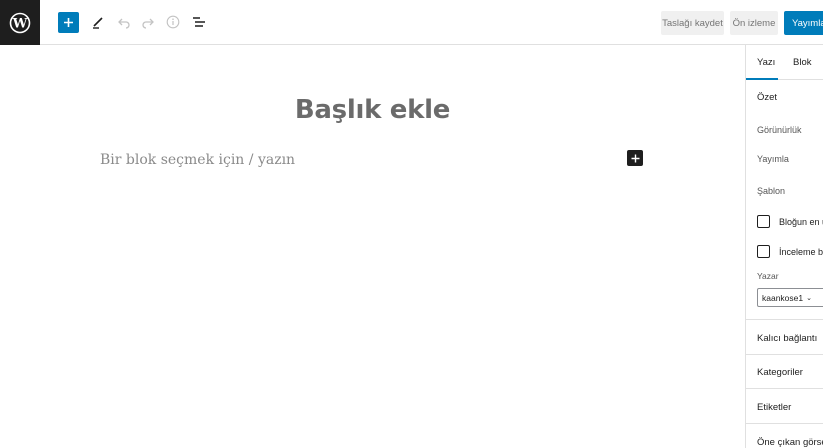 The width and height of the screenshot is (823, 448). Describe the element at coordinates (98, 22) in the screenshot. I see `pencil-icon` at that location.